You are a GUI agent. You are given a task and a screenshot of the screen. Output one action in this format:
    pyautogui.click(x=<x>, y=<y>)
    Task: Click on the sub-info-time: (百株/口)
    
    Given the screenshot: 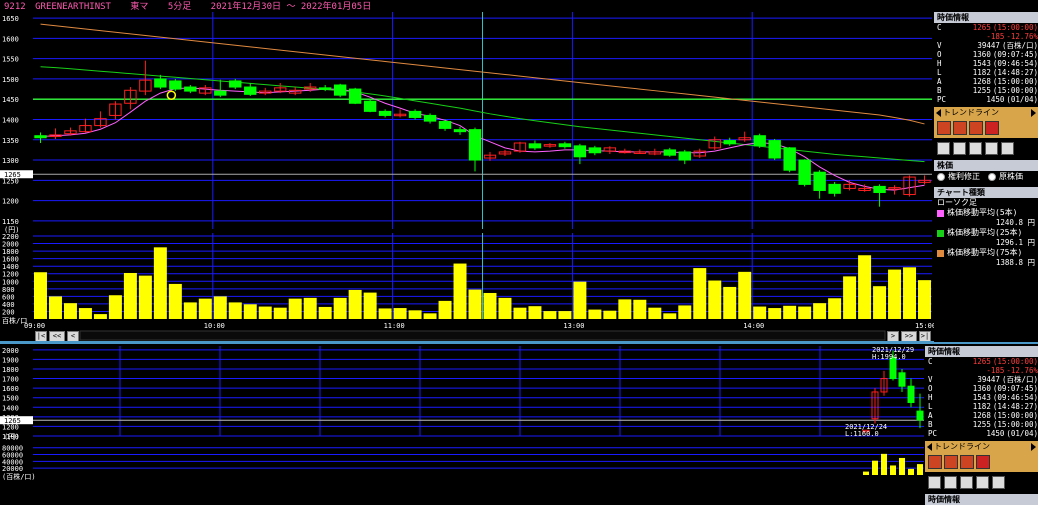 What is the action you would take?
    pyautogui.click(x=1019, y=379)
    